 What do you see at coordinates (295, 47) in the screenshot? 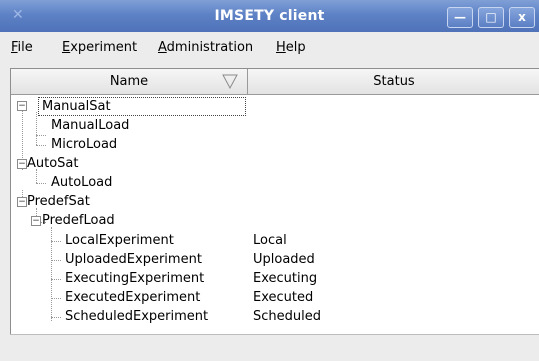
I see `menu-help-label: elp` at bounding box center [295, 47].